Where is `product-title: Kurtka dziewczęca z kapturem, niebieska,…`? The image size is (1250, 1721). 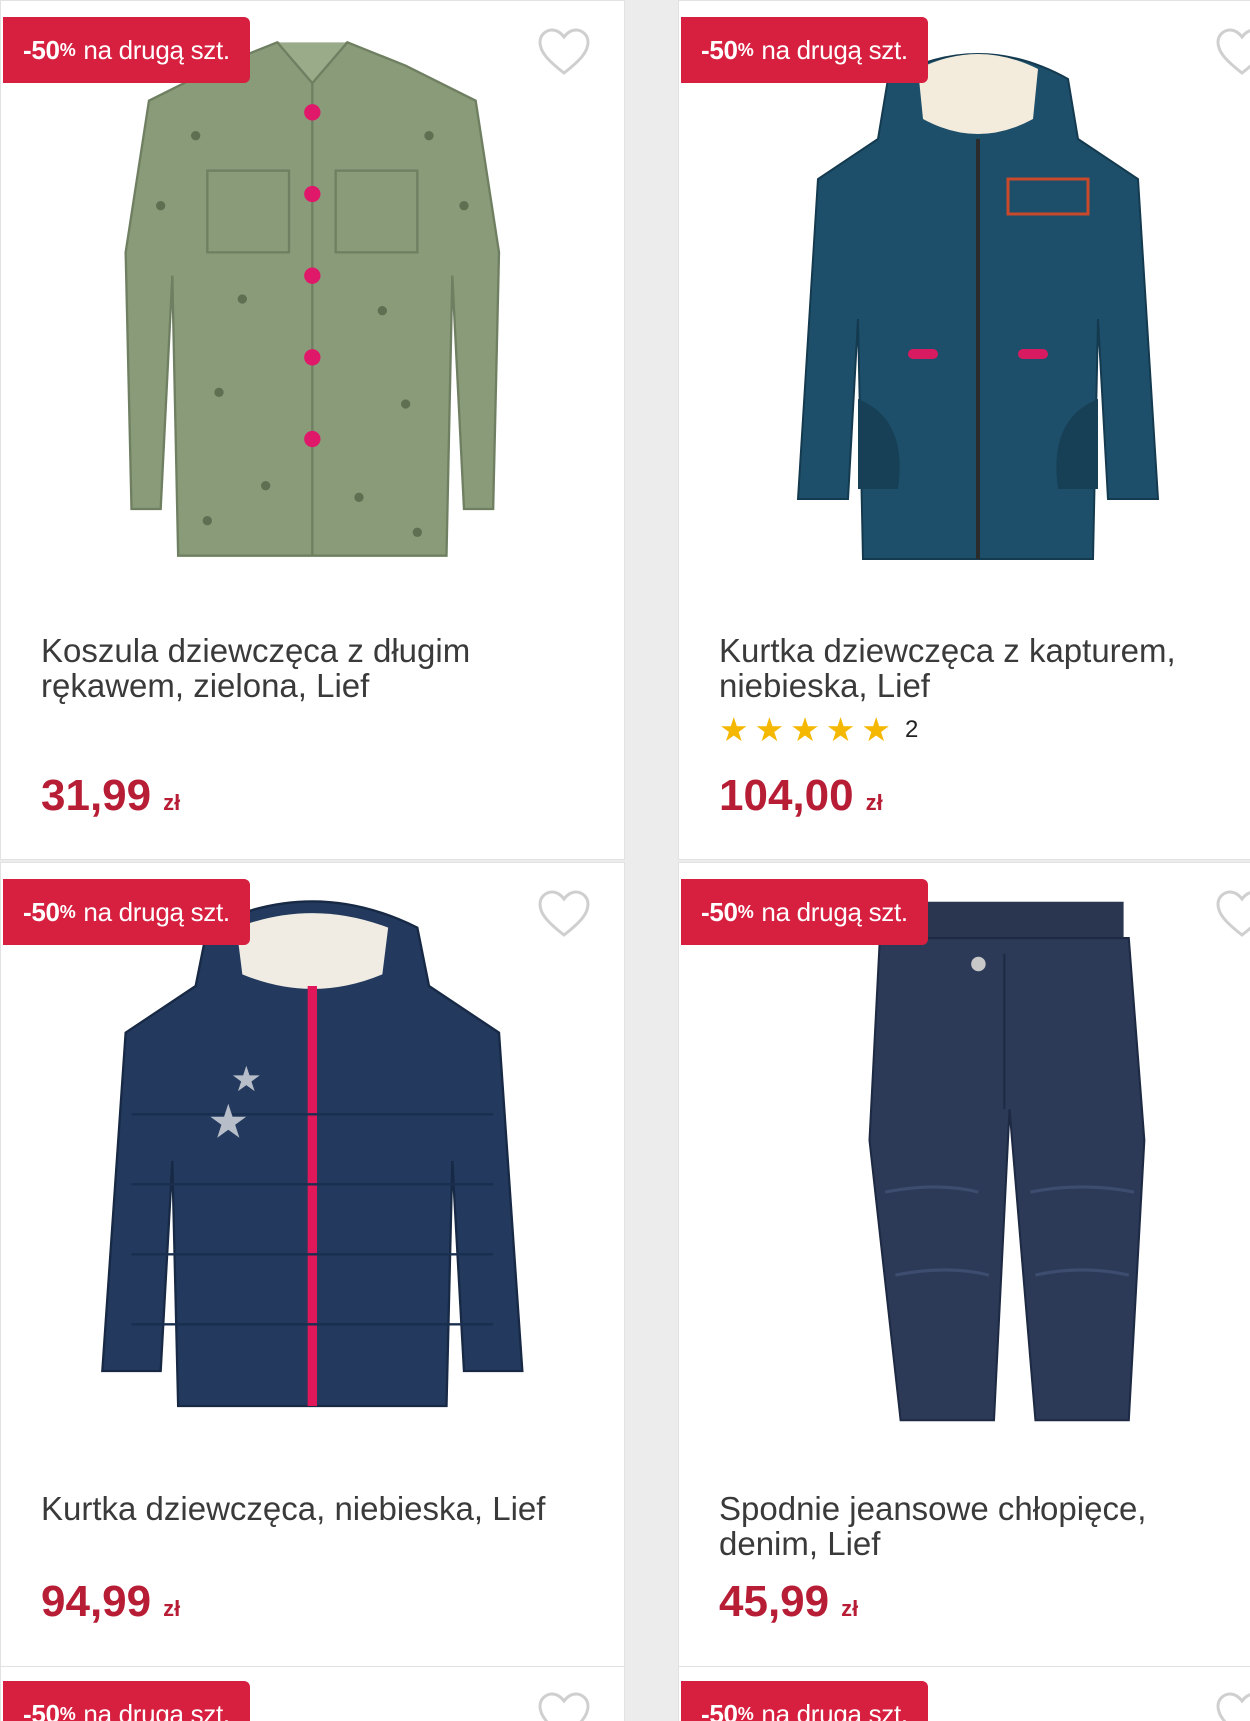 product-title: Kurtka dziewczęca z kapturem, niebieska,… is located at coordinates (983, 668).